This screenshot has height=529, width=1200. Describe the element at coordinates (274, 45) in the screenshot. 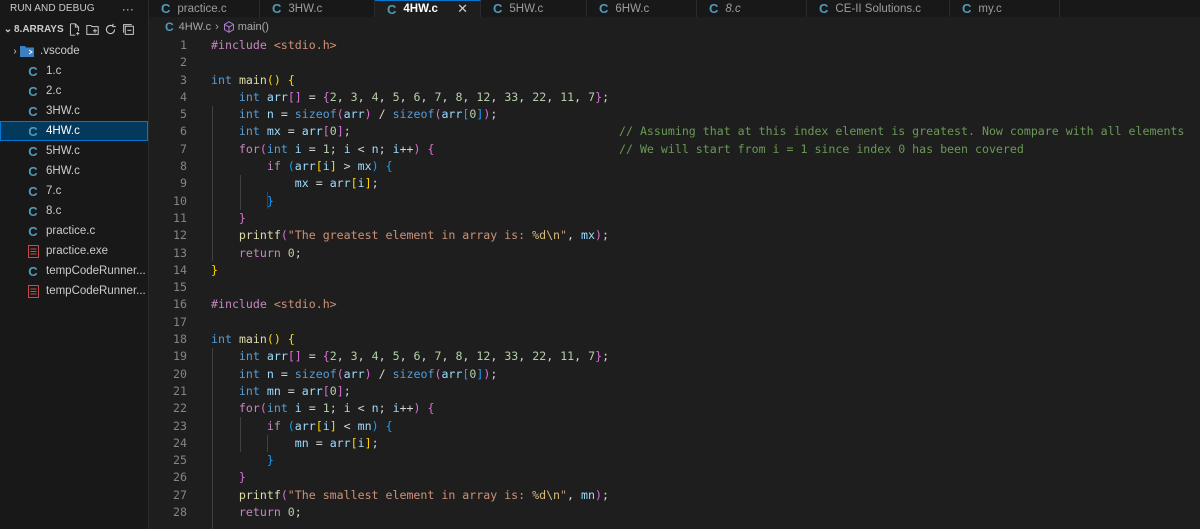

I see `code-text: #include <stdio.h>` at that location.